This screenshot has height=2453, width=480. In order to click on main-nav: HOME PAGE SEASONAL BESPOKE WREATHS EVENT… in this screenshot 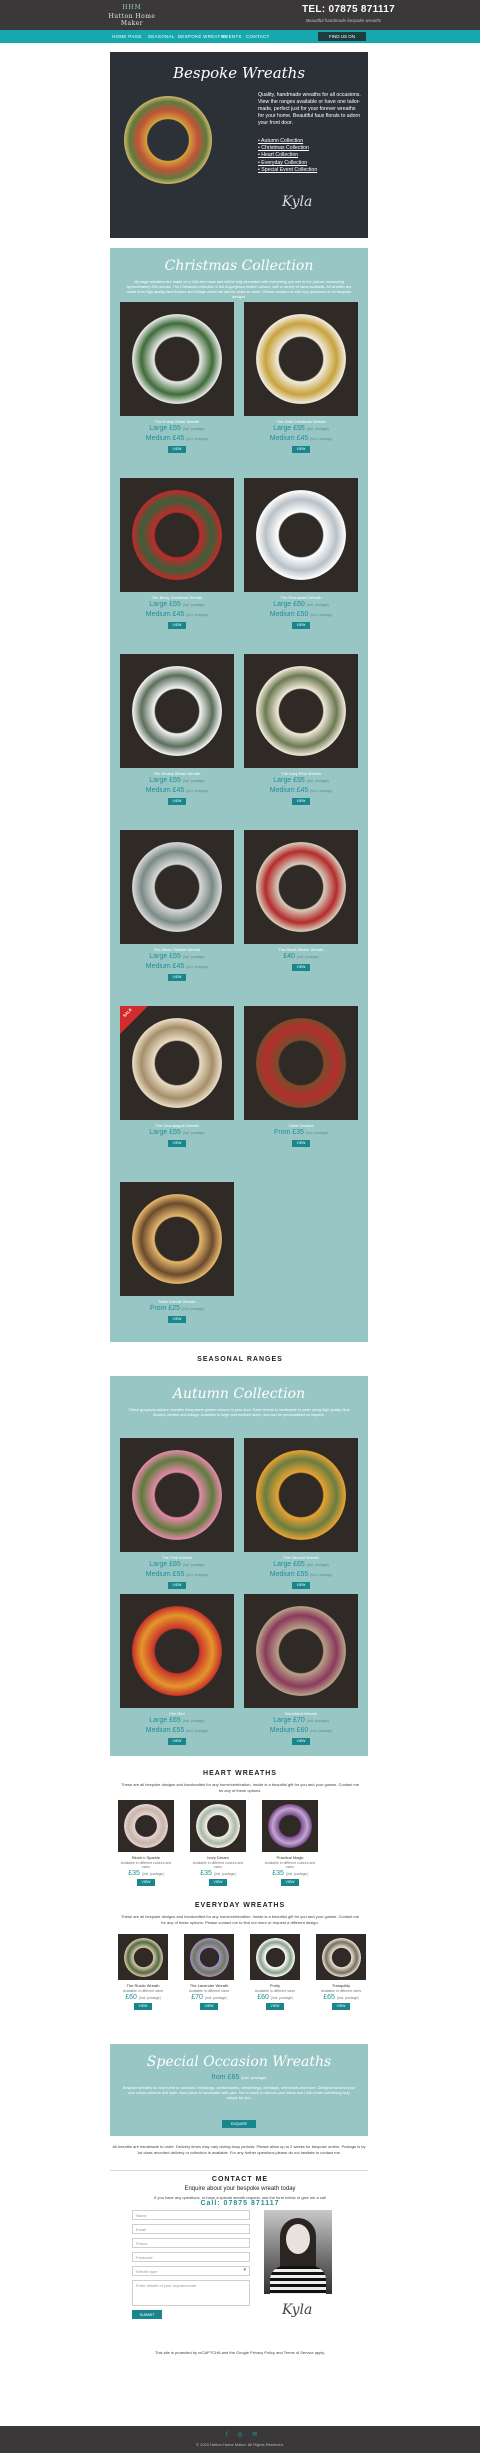, I will do `click(240, 36)`.